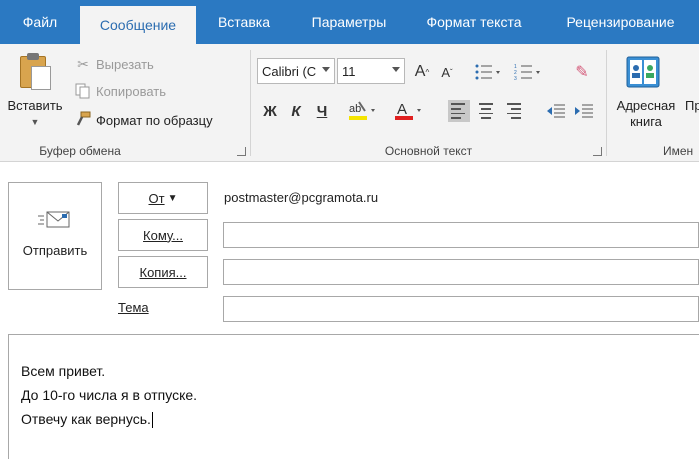 The image size is (699, 459). I want to click on body-line: Отвечу как вернусь., so click(87, 420).